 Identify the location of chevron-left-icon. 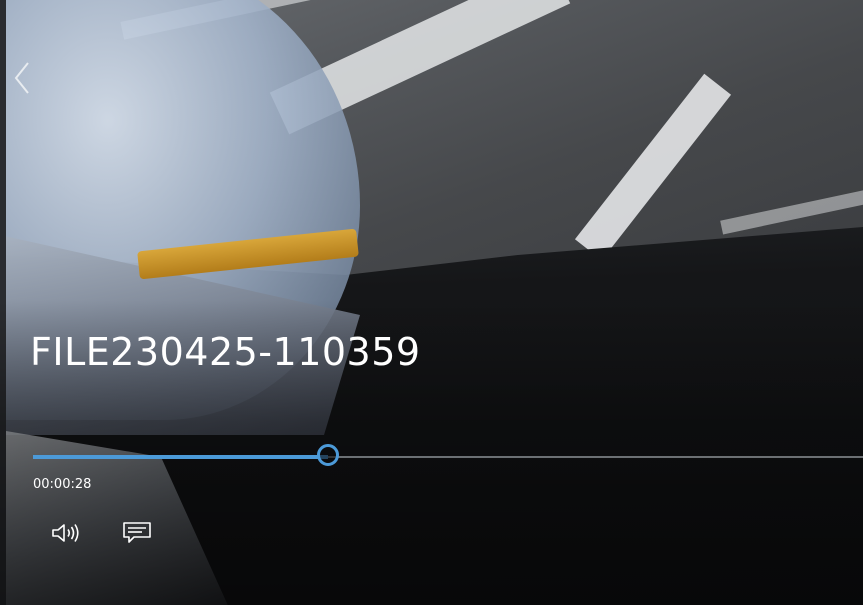
(21, 78).